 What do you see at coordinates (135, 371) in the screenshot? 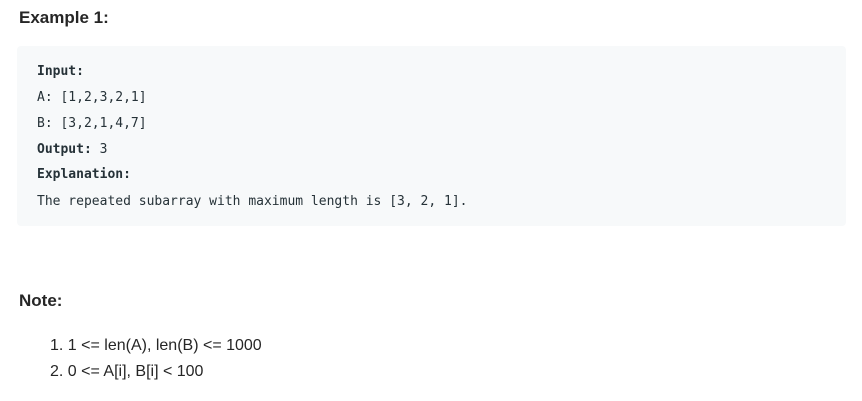
I see `note-item-text: 0 <= A[i], B[i] < 100` at bounding box center [135, 371].